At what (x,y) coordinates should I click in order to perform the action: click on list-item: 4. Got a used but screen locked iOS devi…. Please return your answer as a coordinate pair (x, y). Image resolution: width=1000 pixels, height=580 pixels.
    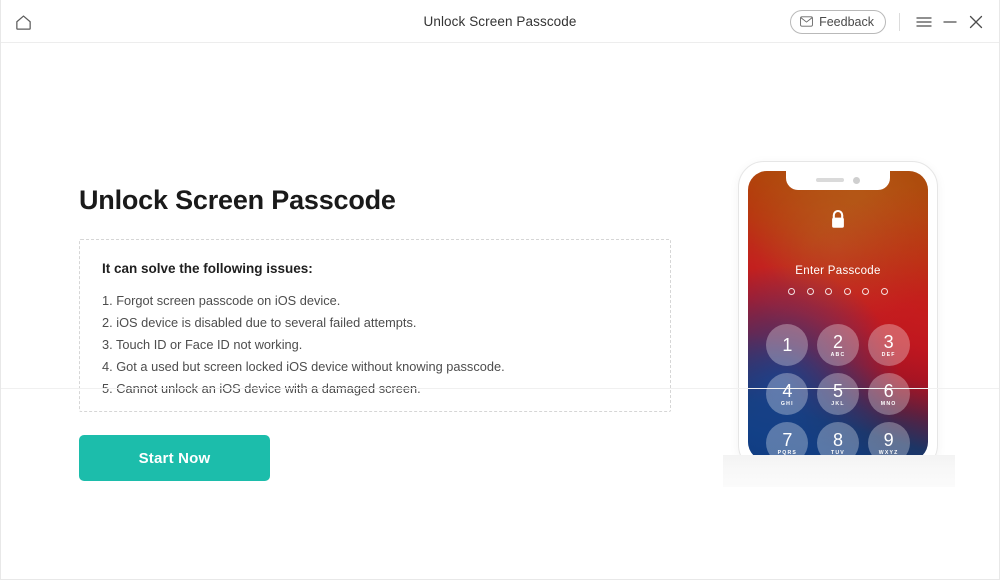
    Looking at the image, I should click on (303, 366).